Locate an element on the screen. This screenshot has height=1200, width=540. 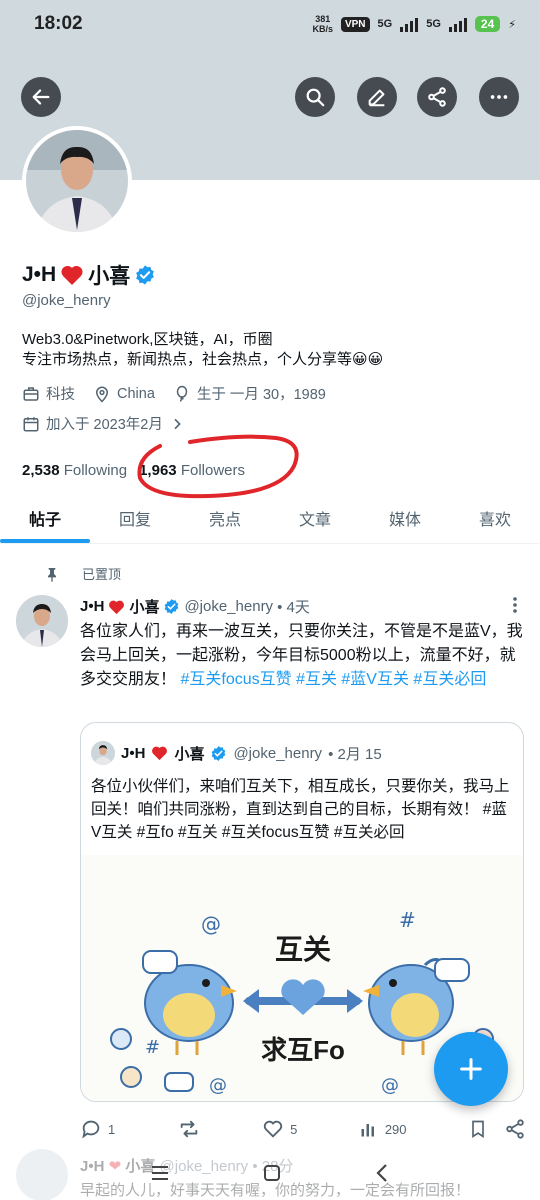
more-button is located at coordinates (499, 97).